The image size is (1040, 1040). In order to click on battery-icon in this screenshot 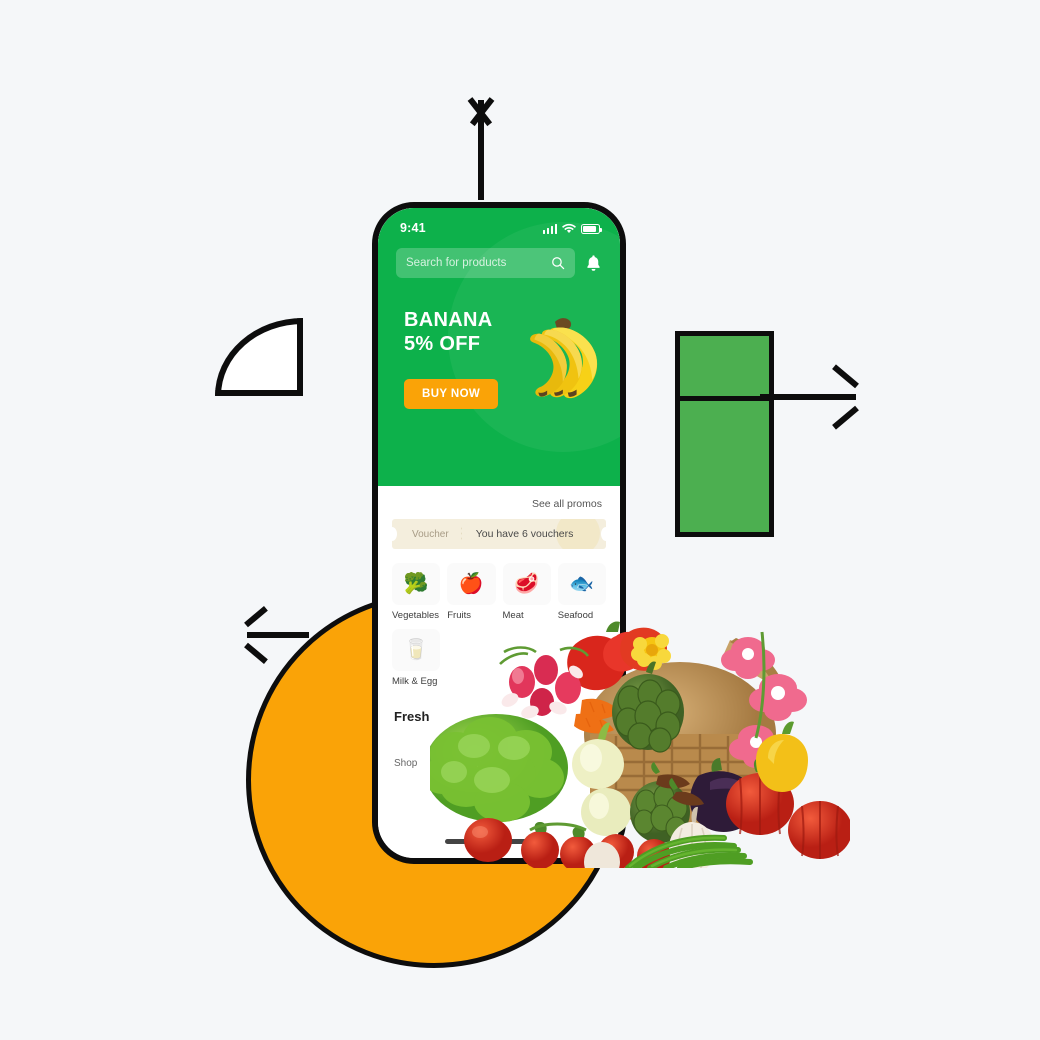, I will do `click(591, 228)`.